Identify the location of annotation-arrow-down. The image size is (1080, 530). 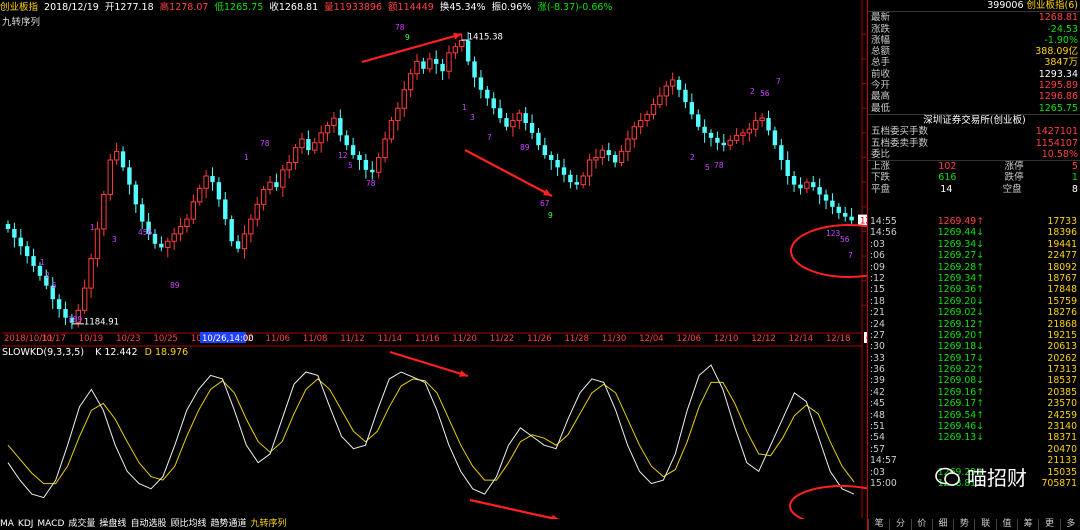
(508, 173).